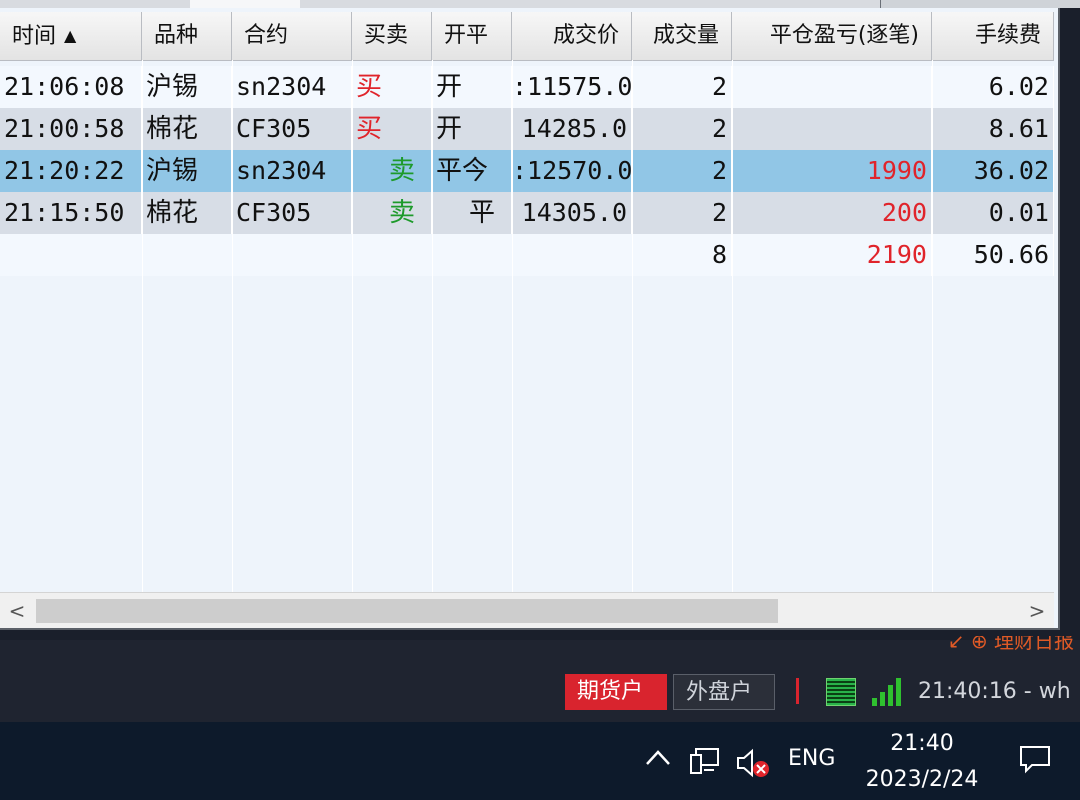 This screenshot has height=800, width=1080. Describe the element at coordinates (993, 255) in the screenshot. I see `total-fee: 50.66` at that location.